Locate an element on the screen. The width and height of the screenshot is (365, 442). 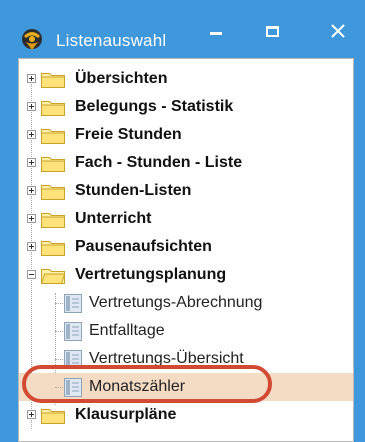
maximize-button is located at coordinates (272, 31).